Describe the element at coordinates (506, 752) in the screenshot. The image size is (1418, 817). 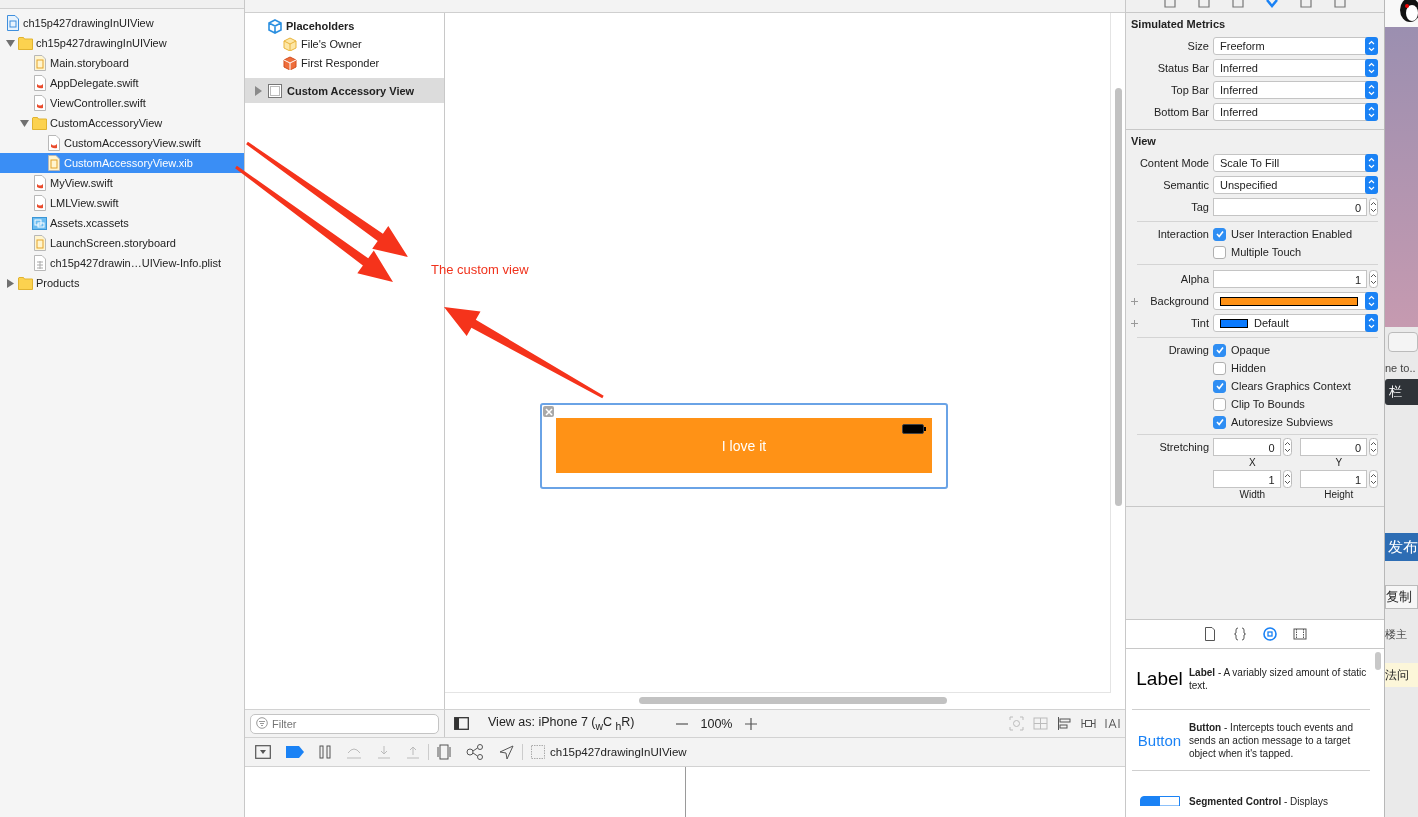
I see `location-icon` at that location.